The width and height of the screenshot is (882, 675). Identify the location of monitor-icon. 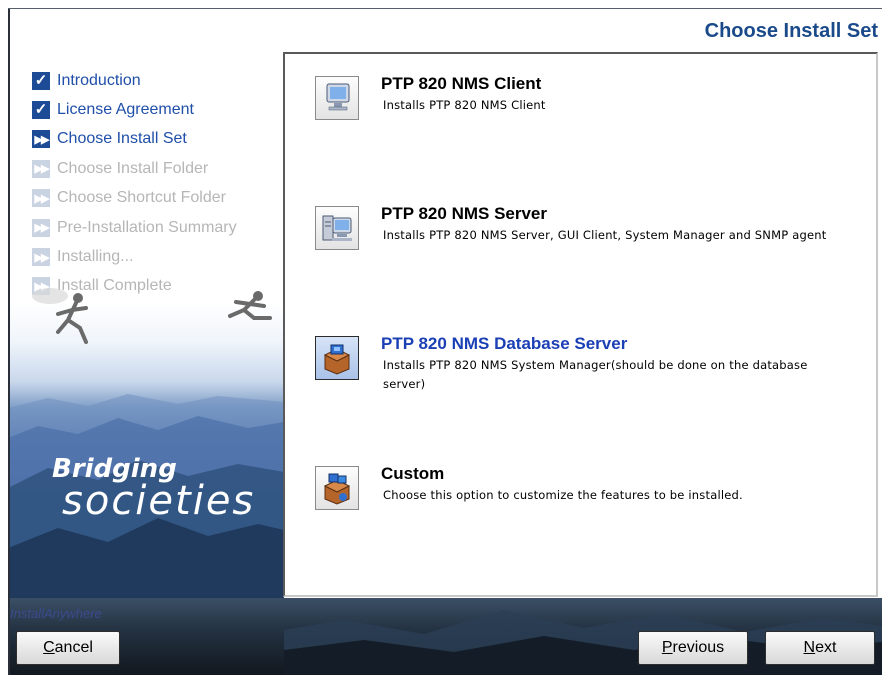
(338, 97).